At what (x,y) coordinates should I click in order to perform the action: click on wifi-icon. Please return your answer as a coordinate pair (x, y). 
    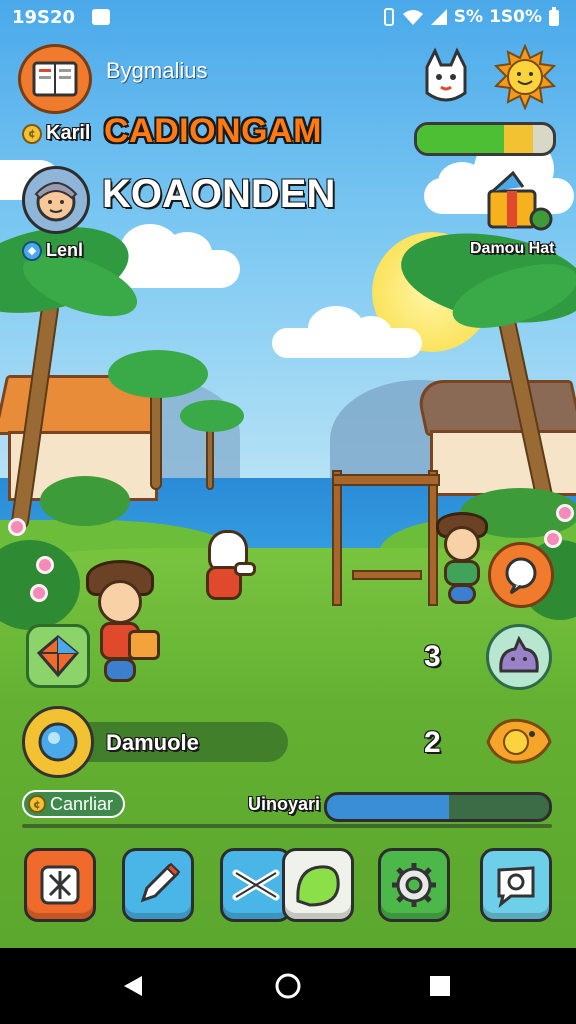
    Looking at the image, I should click on (412, 17).